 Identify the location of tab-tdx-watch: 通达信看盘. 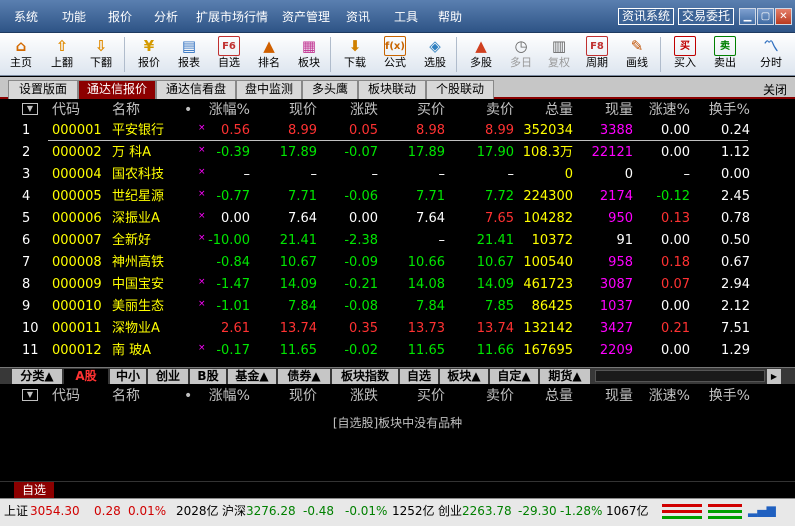
(196, 89).